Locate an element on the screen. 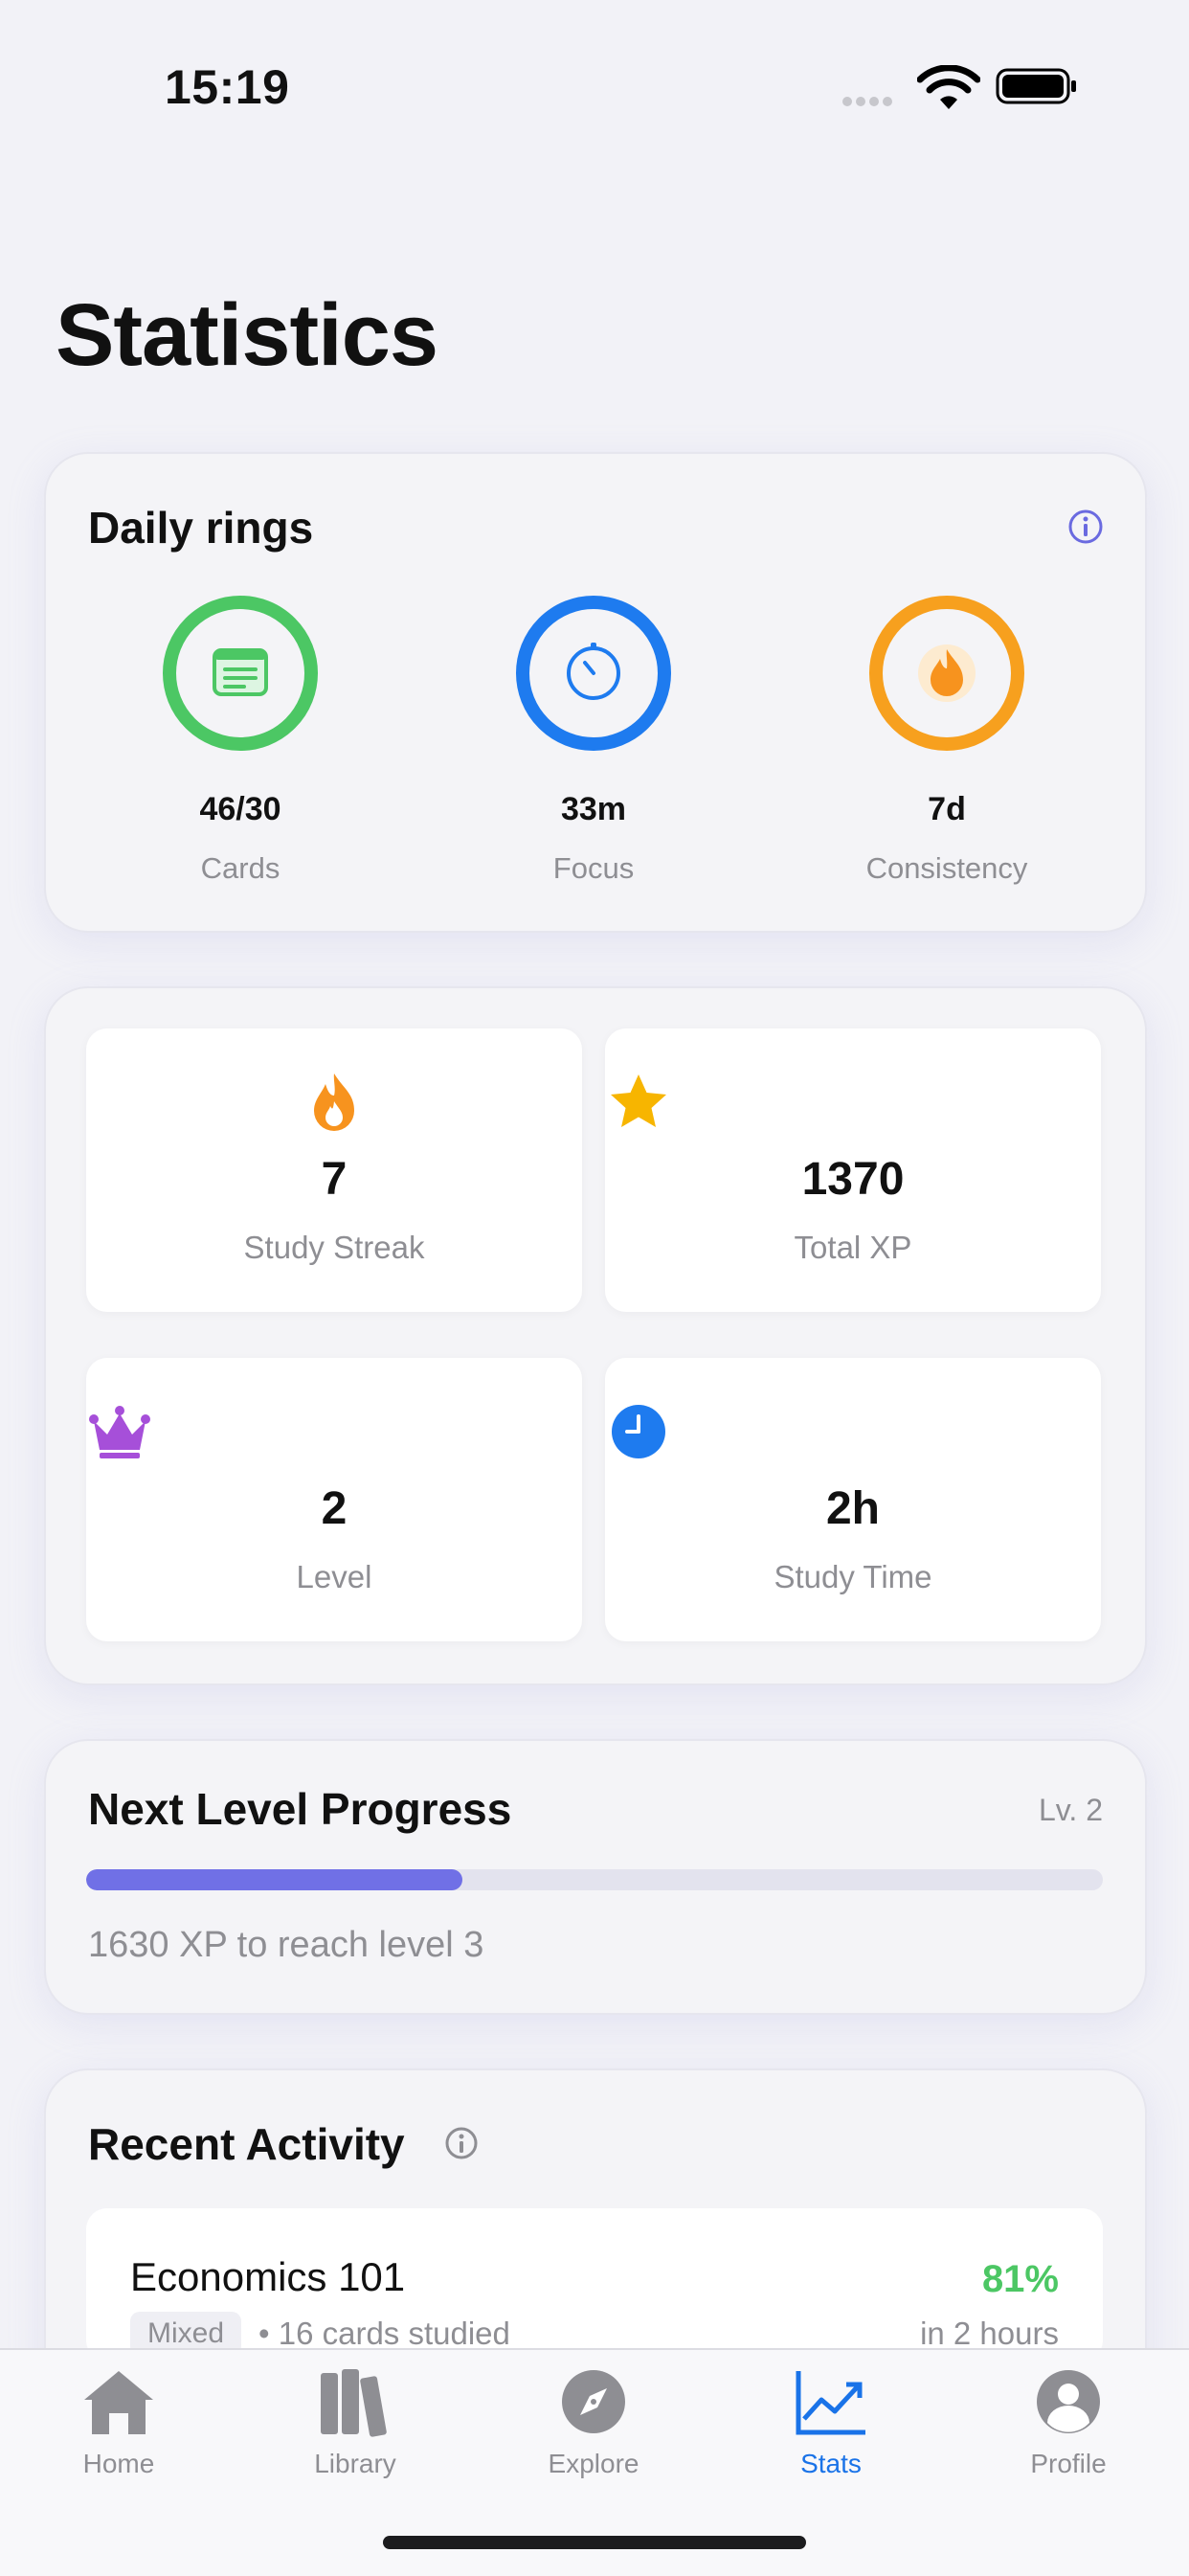  stat-total-xp: 1370 Total XP is located at coordinates (853, 1170).